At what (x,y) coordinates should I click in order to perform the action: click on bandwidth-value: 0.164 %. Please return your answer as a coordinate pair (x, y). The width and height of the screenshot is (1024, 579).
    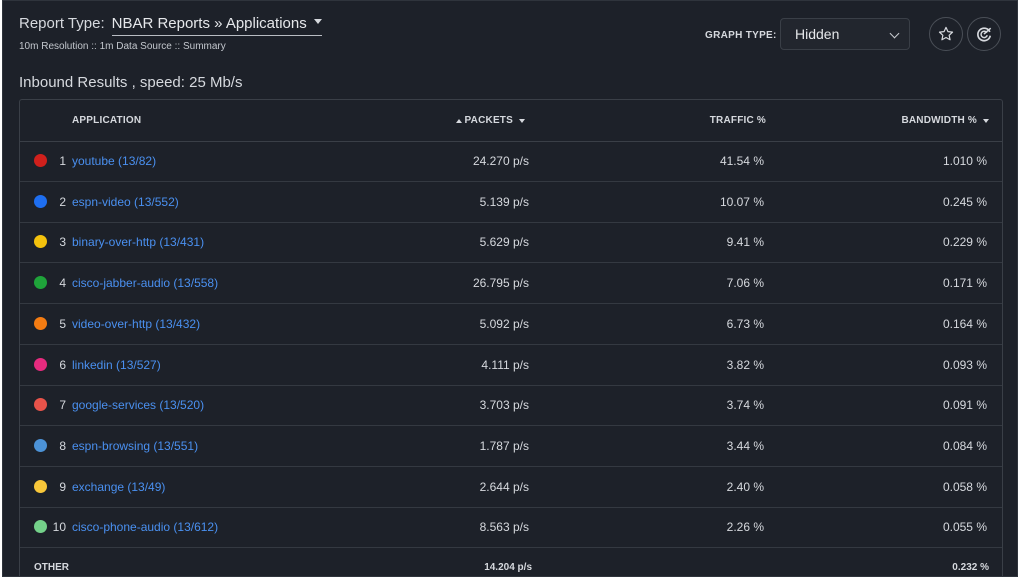
    Looking at the image, I should click on (964, 323).